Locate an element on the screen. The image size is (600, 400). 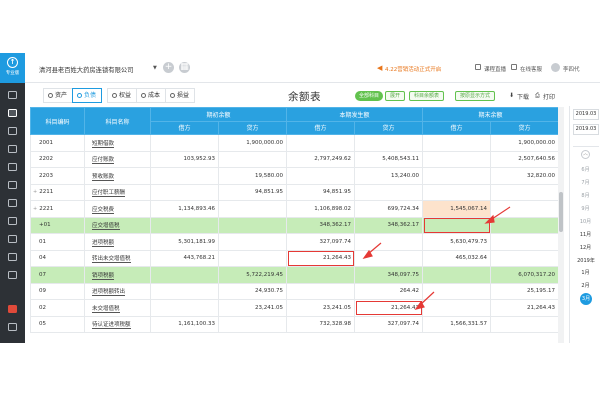
display-mode-select: 按原显示方式 is located at coordinates (475, 96).